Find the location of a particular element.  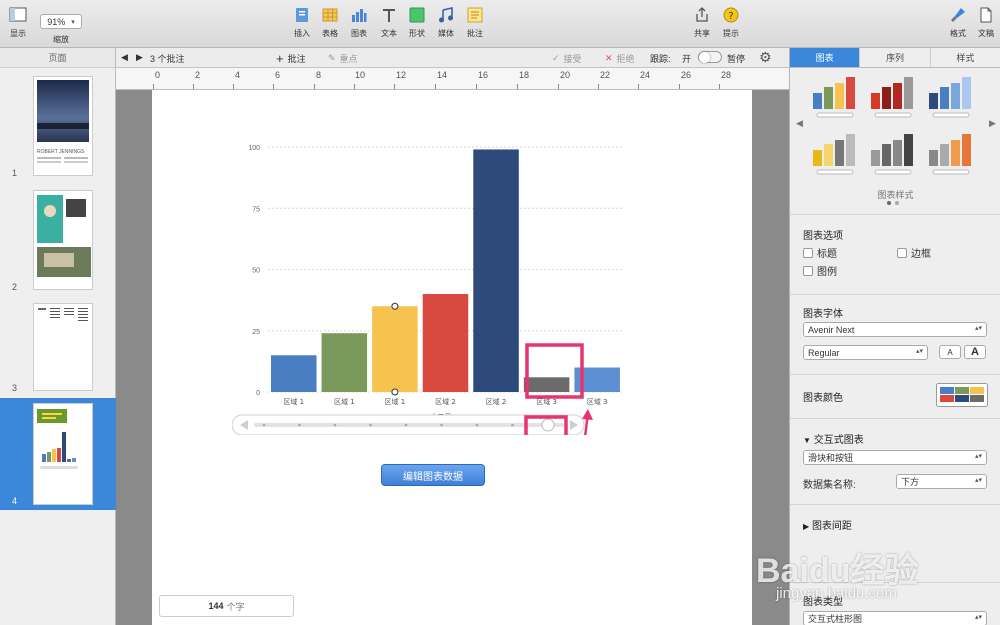

share-icon is located at coordinates (702, 15).